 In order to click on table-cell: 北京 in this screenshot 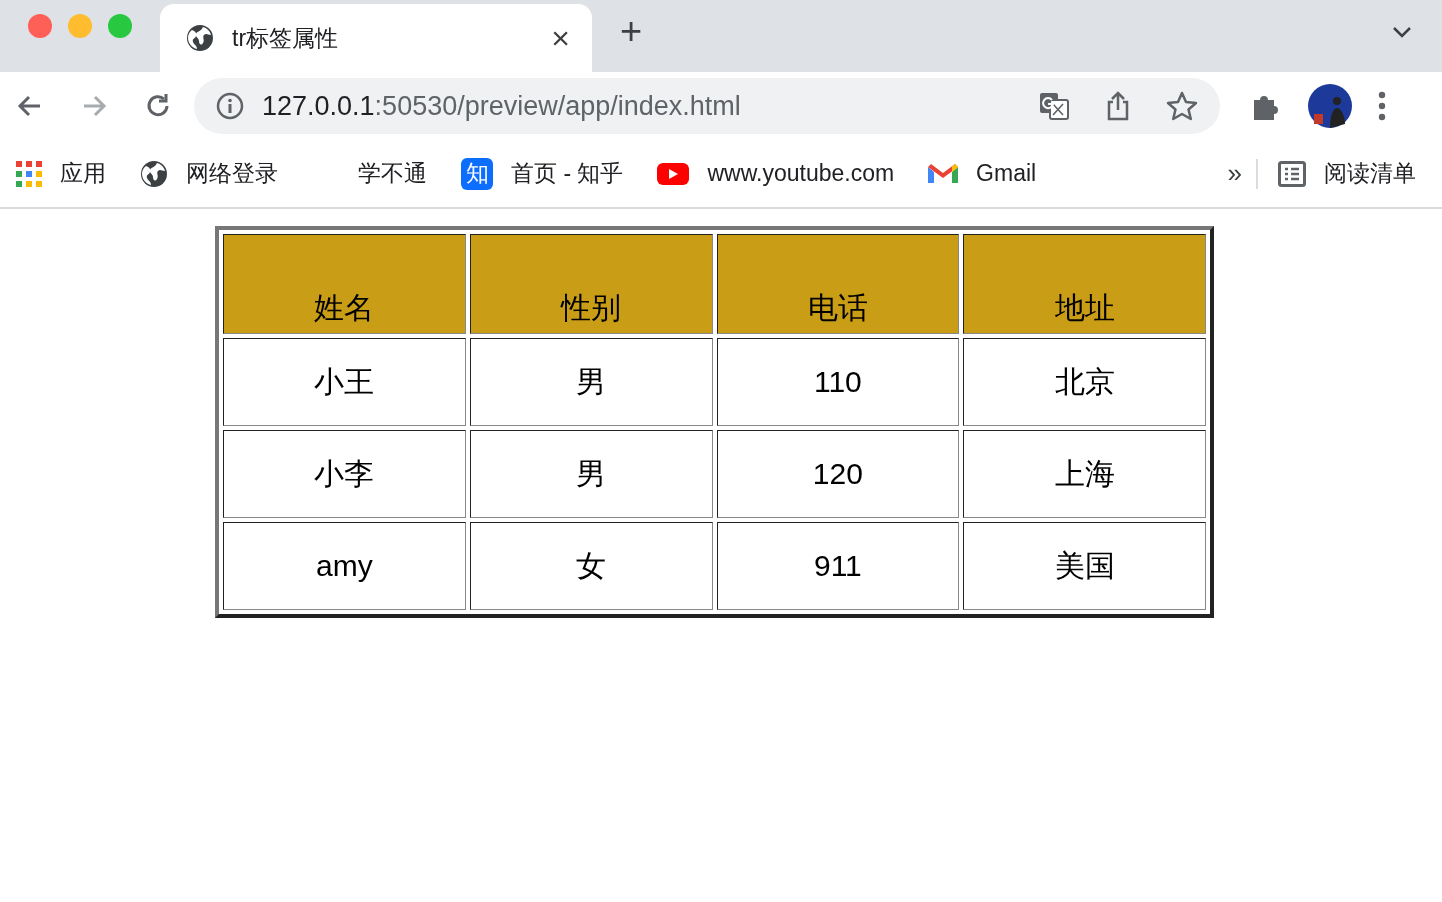, I will do `click(1084, 382)`.